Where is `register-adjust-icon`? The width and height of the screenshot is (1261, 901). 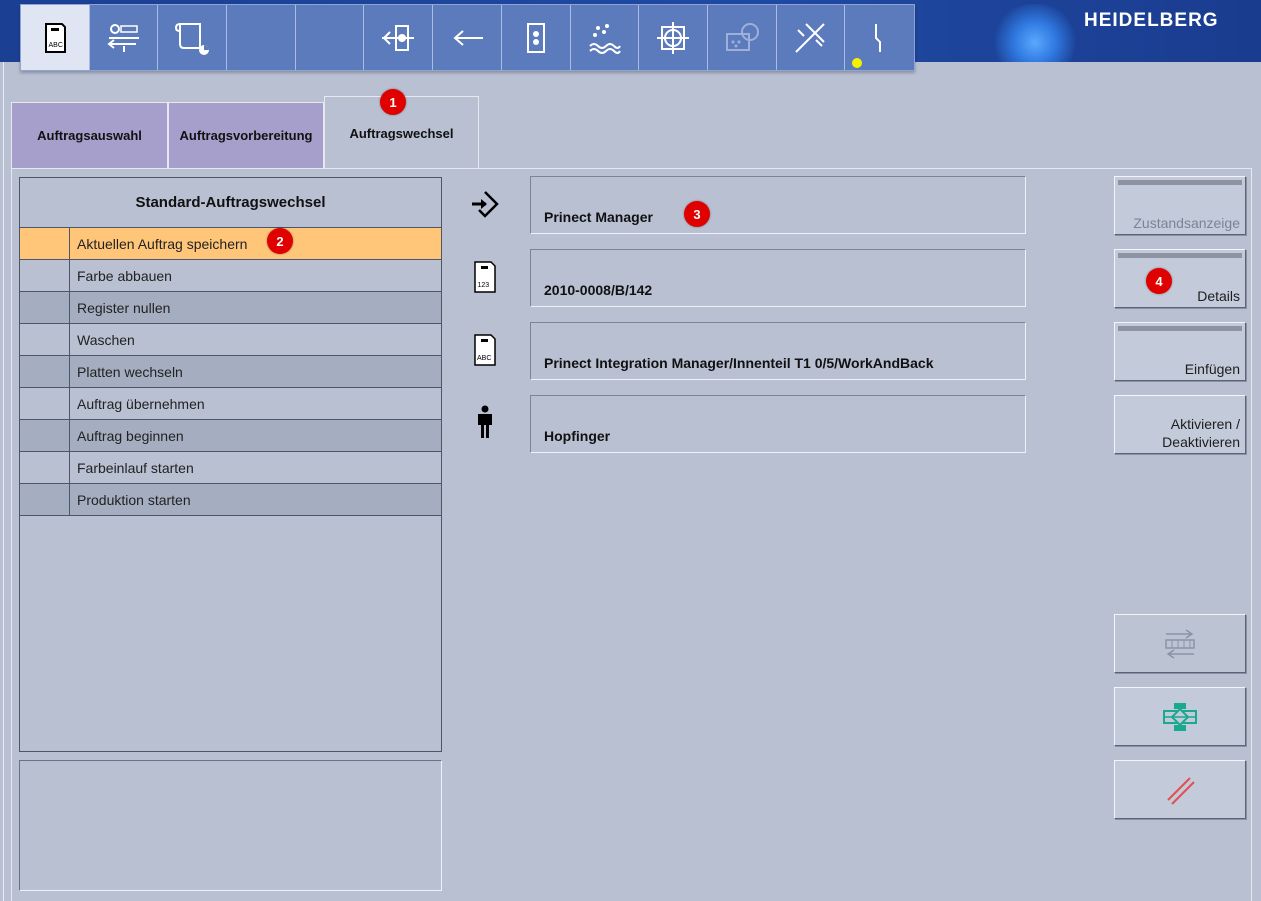 register-adjust-icon is located at coordinates (398, 37).